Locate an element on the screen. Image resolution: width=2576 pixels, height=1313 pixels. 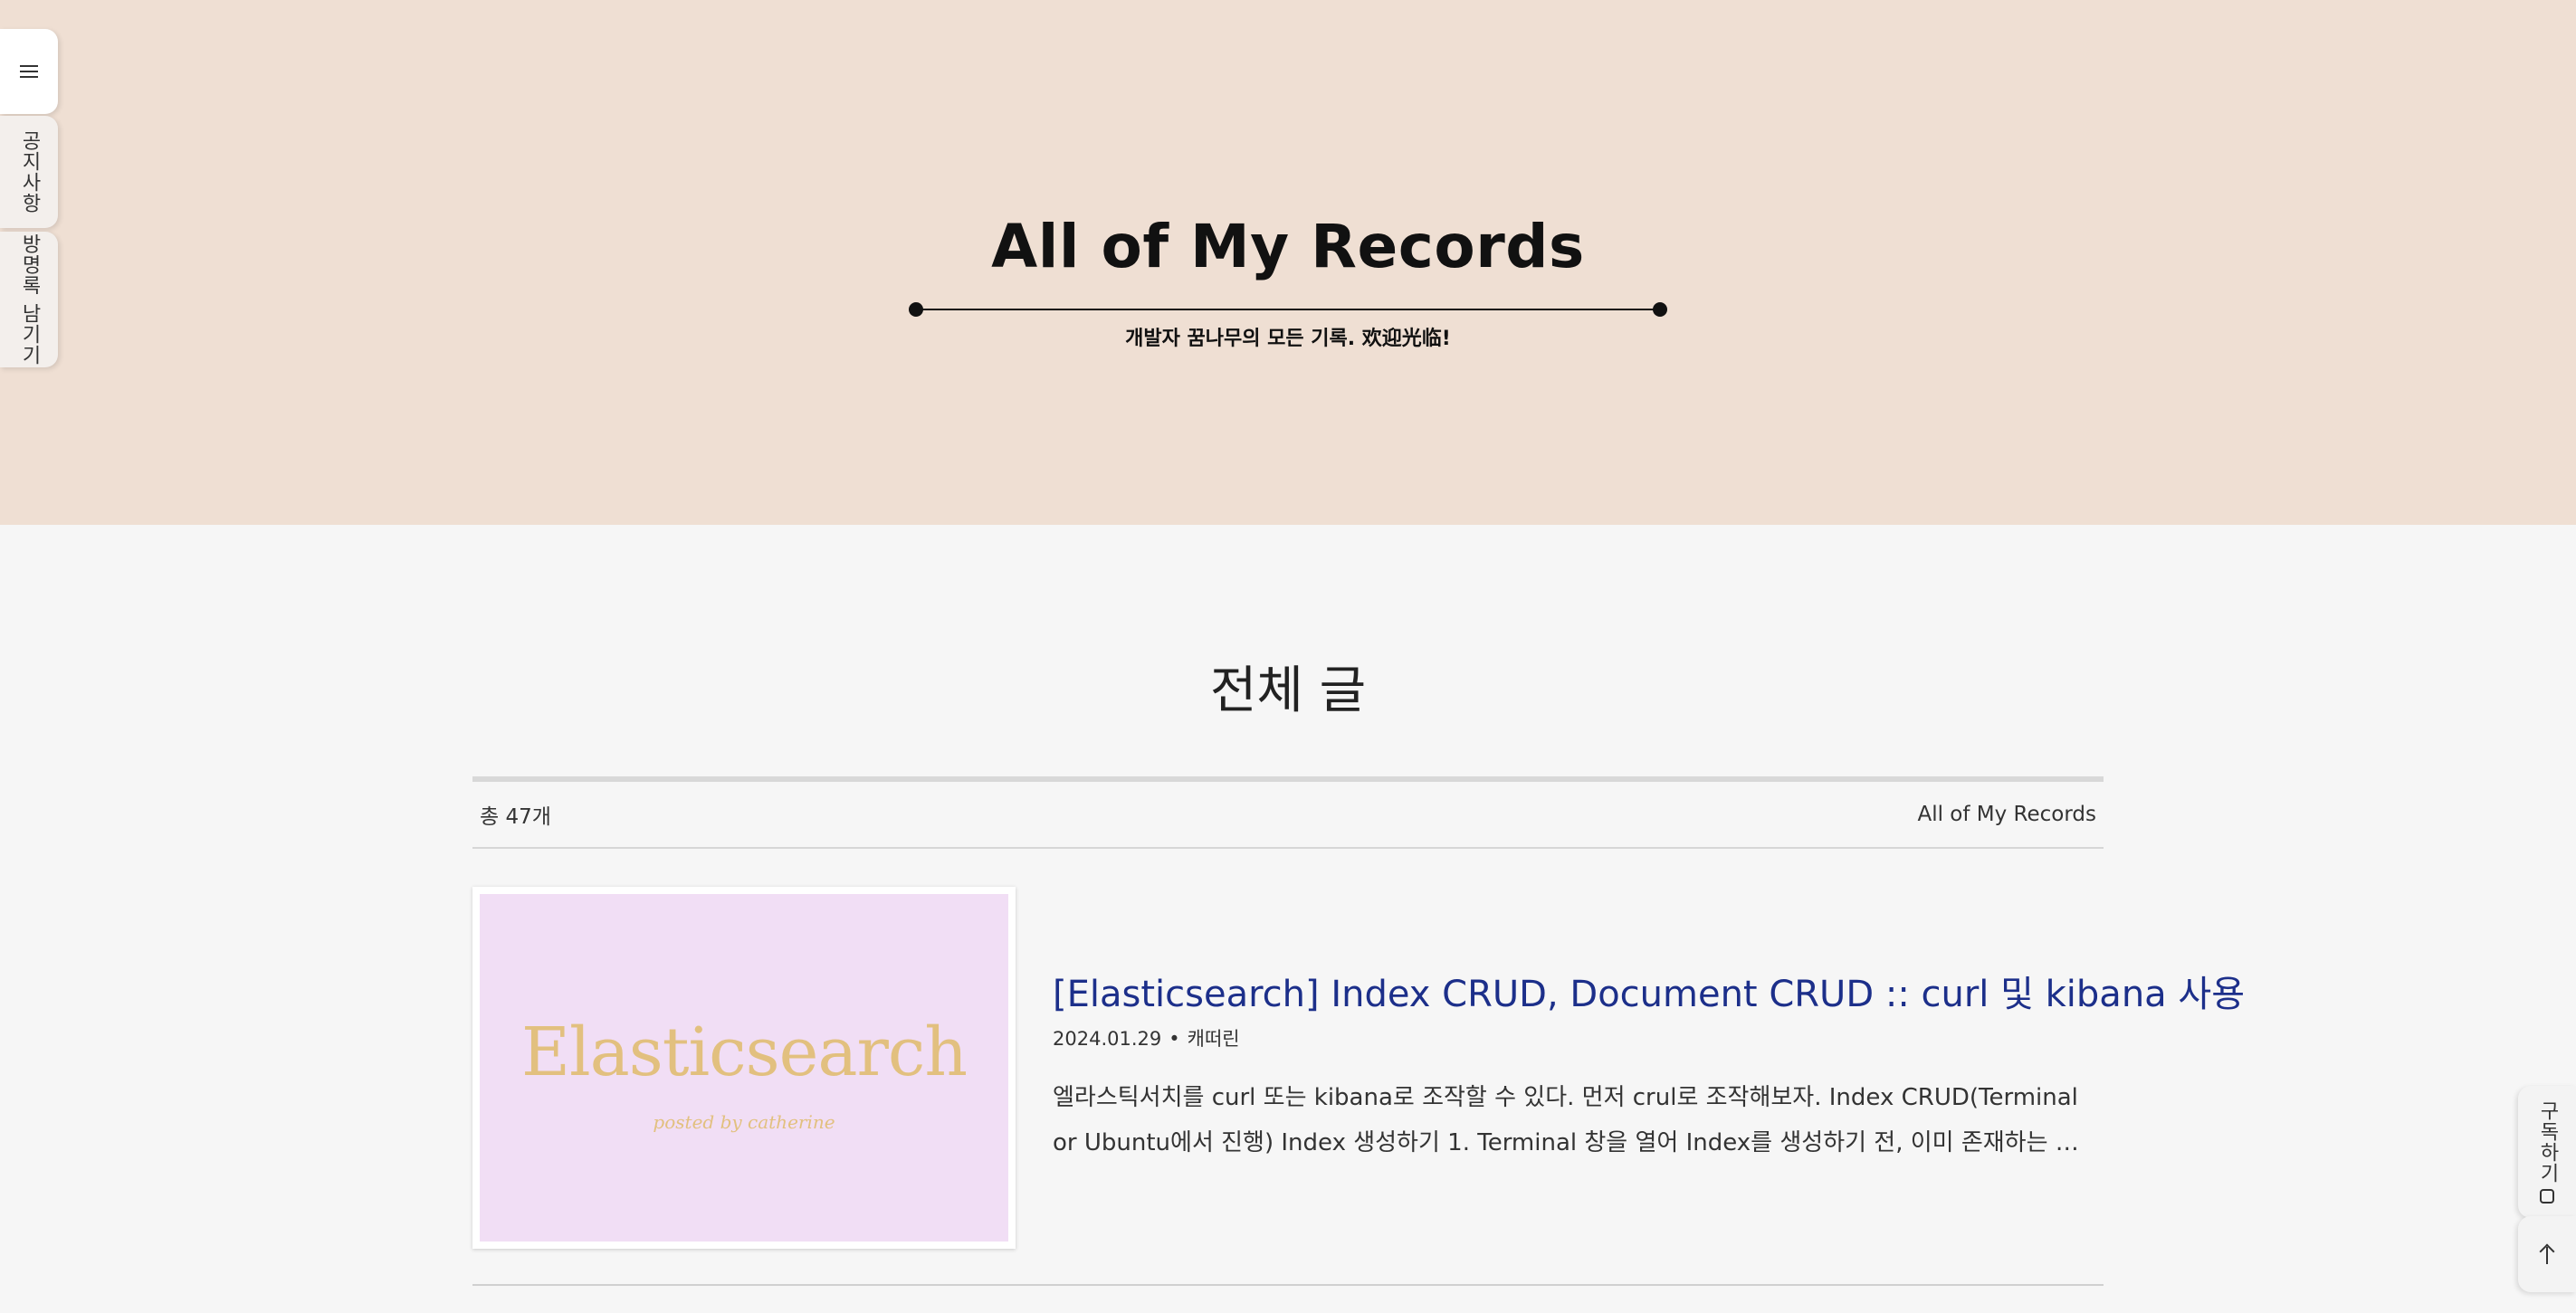
site-title: All of My Records is located at coordinates (1288, 247).